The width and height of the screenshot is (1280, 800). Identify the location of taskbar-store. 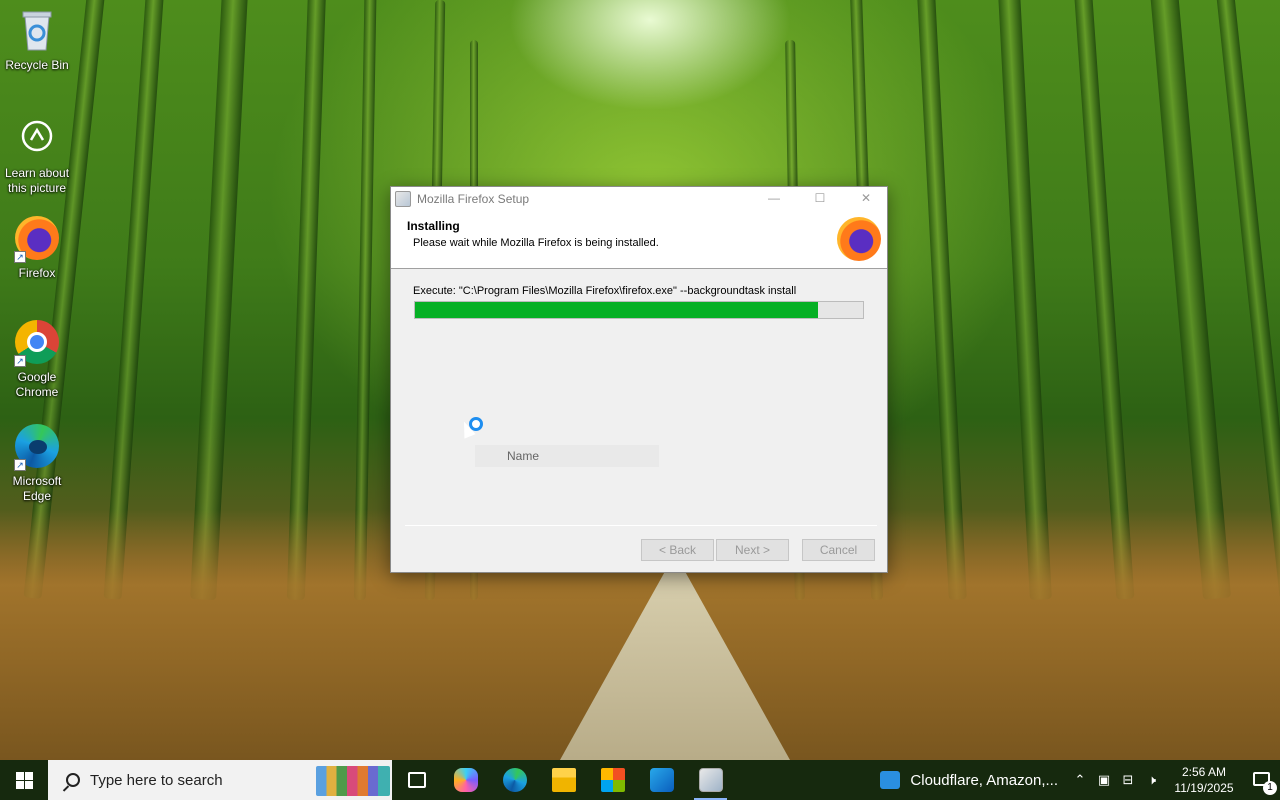
(612, 780).